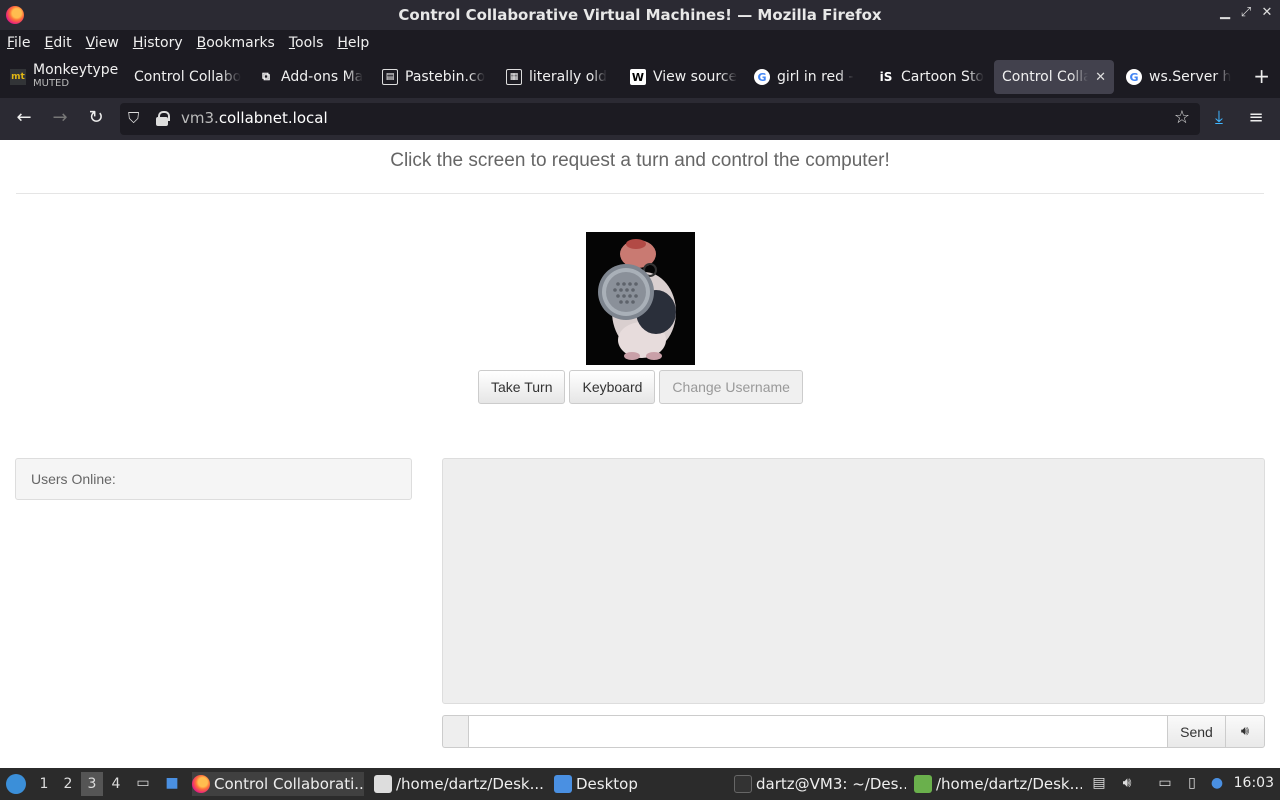  What do you see at coordinates (815, 77) in the screenshot?
I see `tab-label: girl in red -` at bounding box center [815, 77].